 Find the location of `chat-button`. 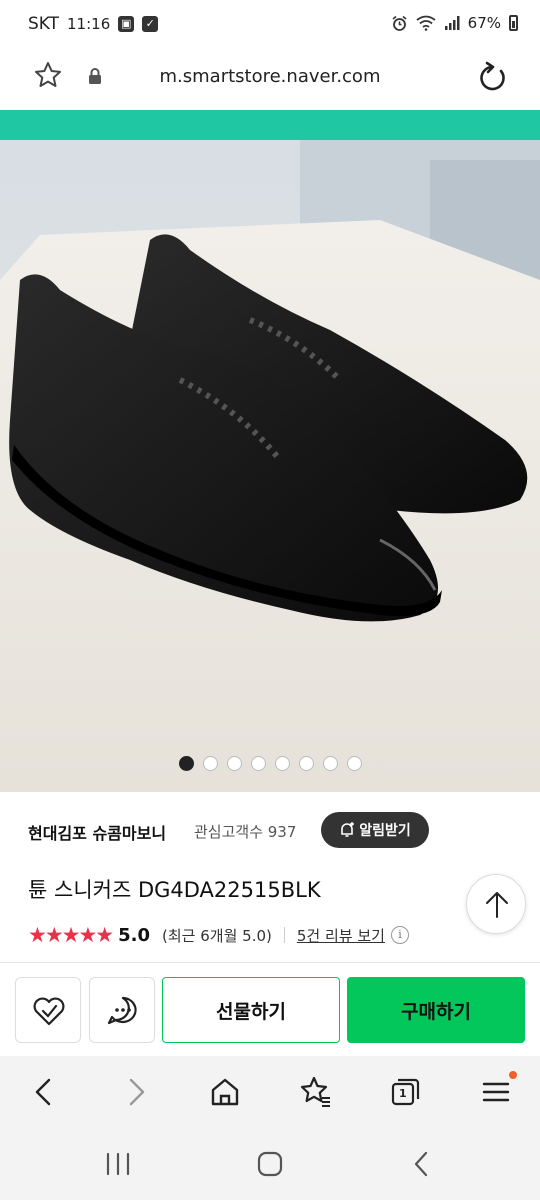

chat-button is located at coordinates (122, 1010).